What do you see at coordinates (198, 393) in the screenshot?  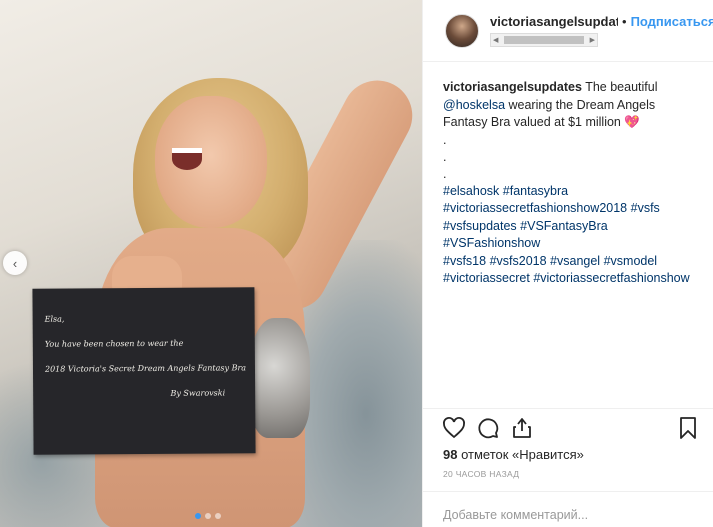 I see `letter-line-4: By Swarovski` at bounding box center [198, 393].